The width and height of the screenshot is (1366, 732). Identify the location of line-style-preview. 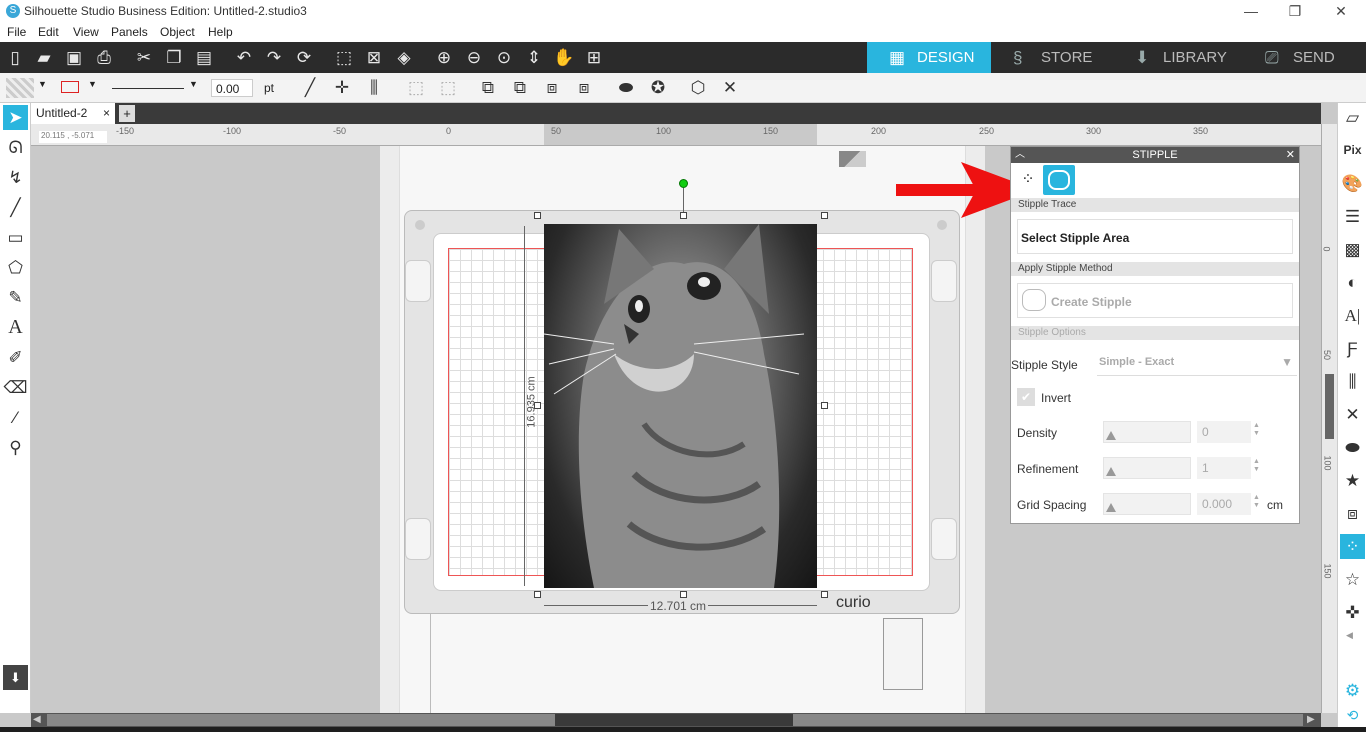
(148, 88).